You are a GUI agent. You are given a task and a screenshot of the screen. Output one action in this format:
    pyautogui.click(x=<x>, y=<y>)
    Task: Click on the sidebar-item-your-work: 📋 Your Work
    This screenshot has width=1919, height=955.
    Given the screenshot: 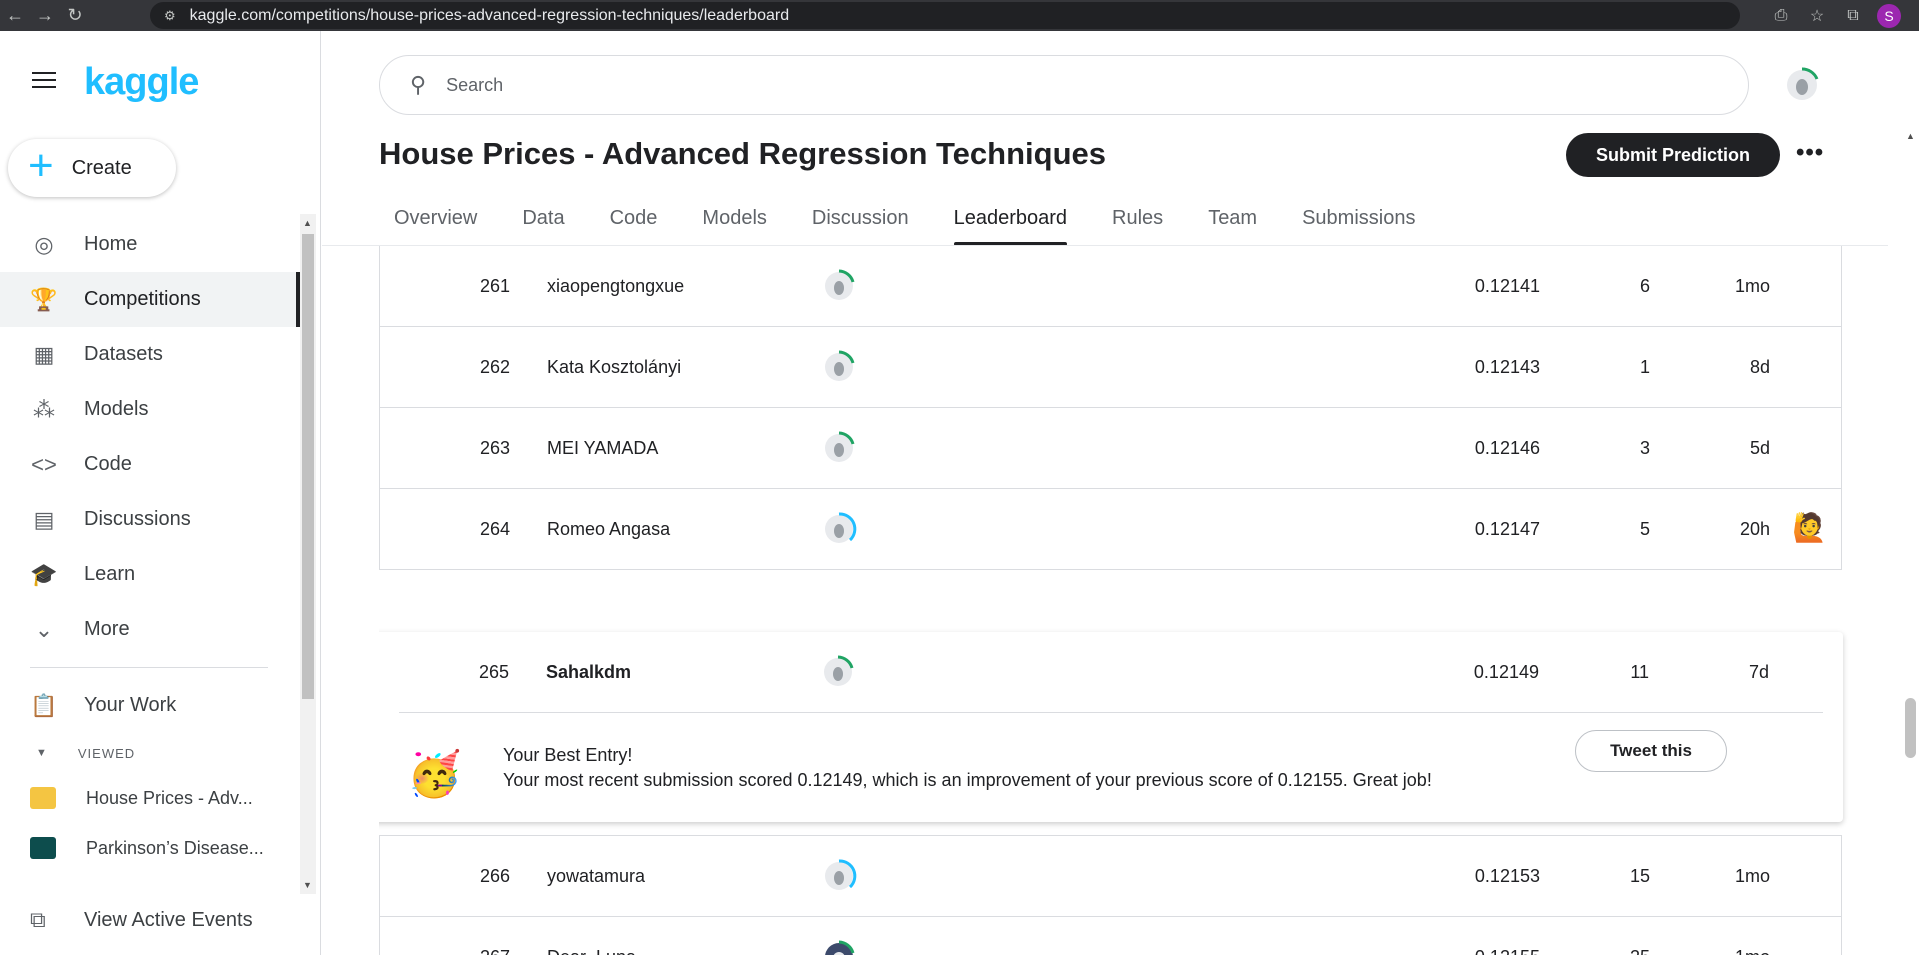 What is the action you would take?
    pyautogui.click(x=150, y=705)
    